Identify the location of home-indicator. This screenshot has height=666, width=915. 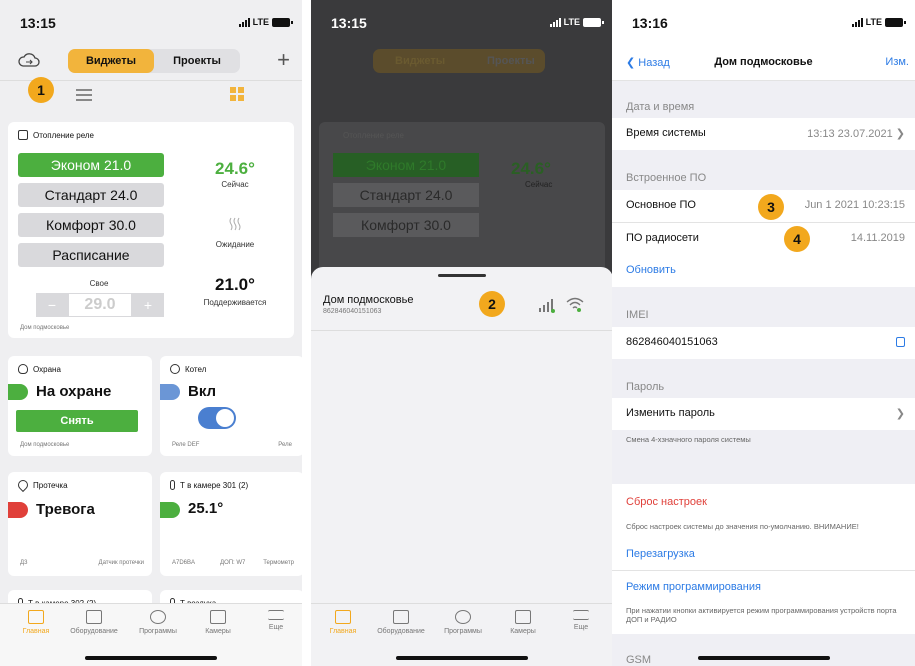
(763, 658).